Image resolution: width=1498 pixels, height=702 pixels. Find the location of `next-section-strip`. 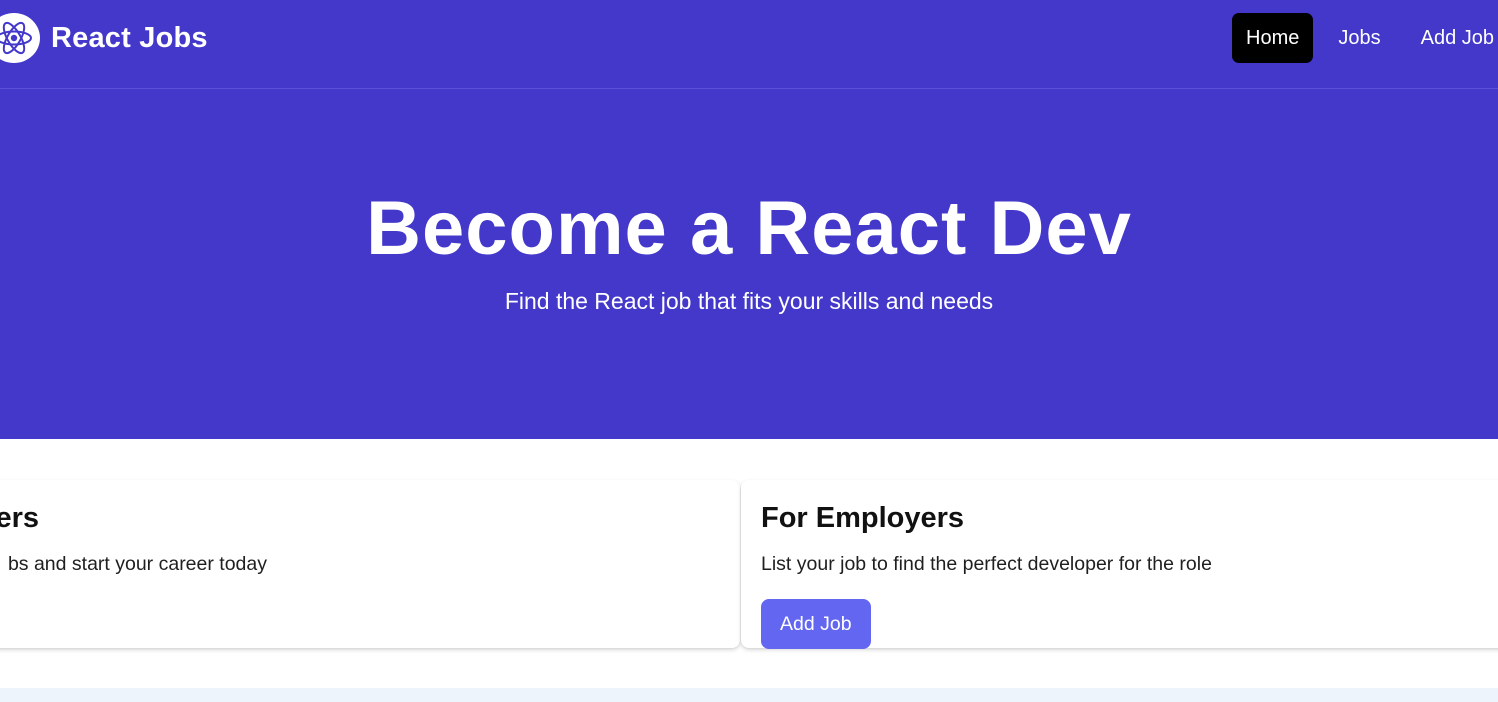

next-section-strip is located at coordinates (749, 695).